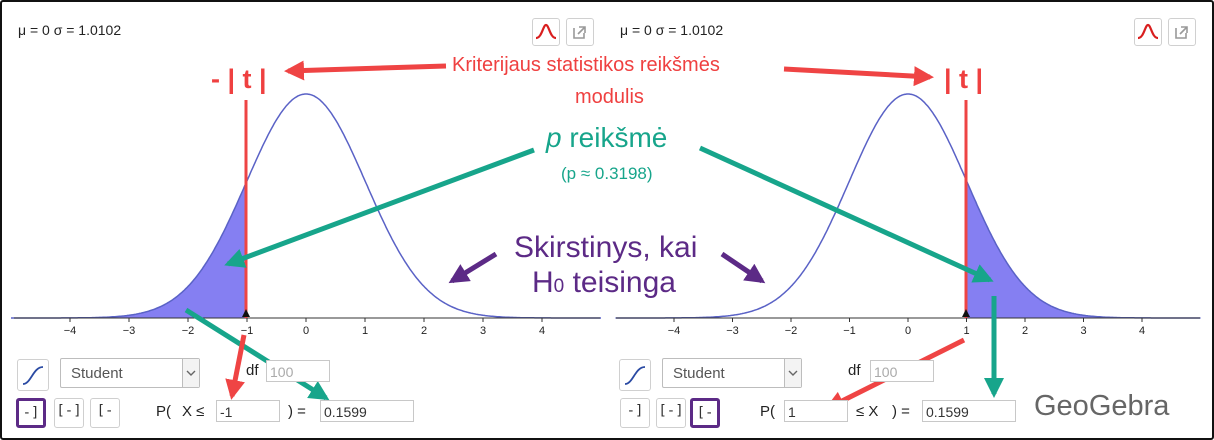  I want to click on h-rest: teisinga, so click(620, 282).